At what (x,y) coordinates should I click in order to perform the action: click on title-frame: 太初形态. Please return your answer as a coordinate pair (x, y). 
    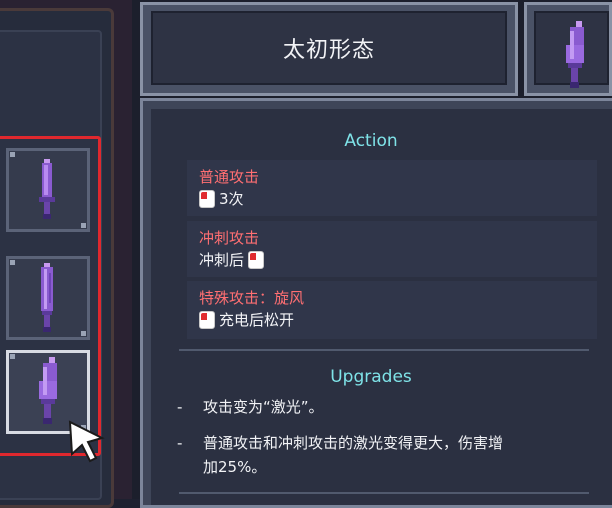
    Looking at the image, I should click on (329, 49).